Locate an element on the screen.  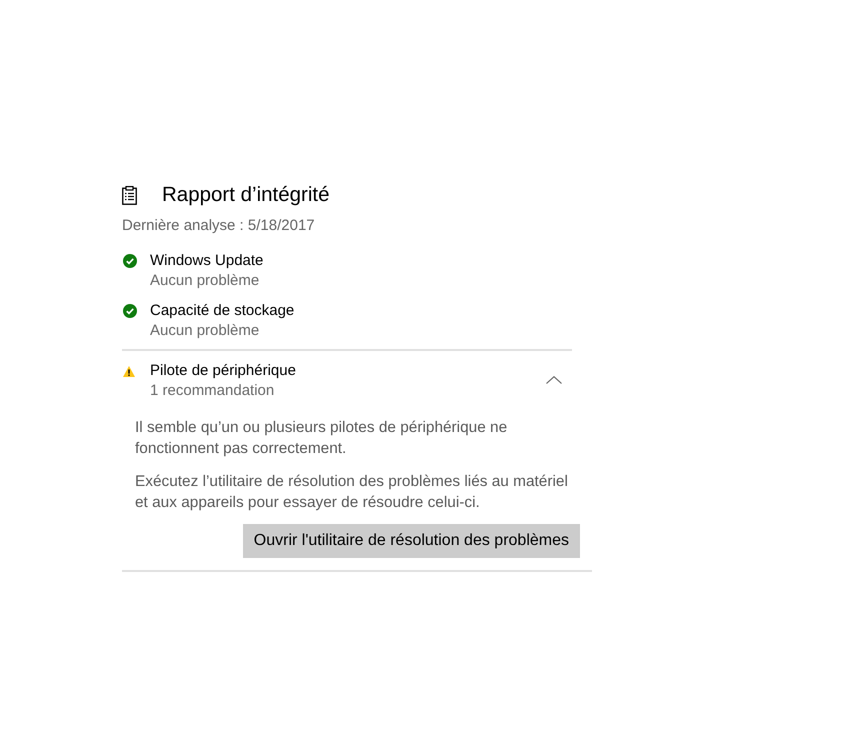
issue-title: Pilote de périphérique is located at coordinates (223, 371).